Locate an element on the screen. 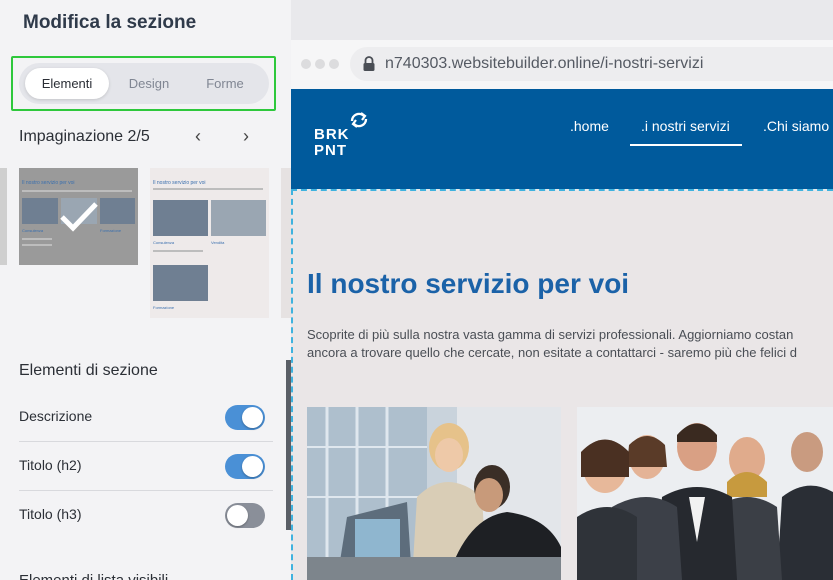 This screenshot has height=580, width=833. sync-icon is located at coordinates (359, 120).